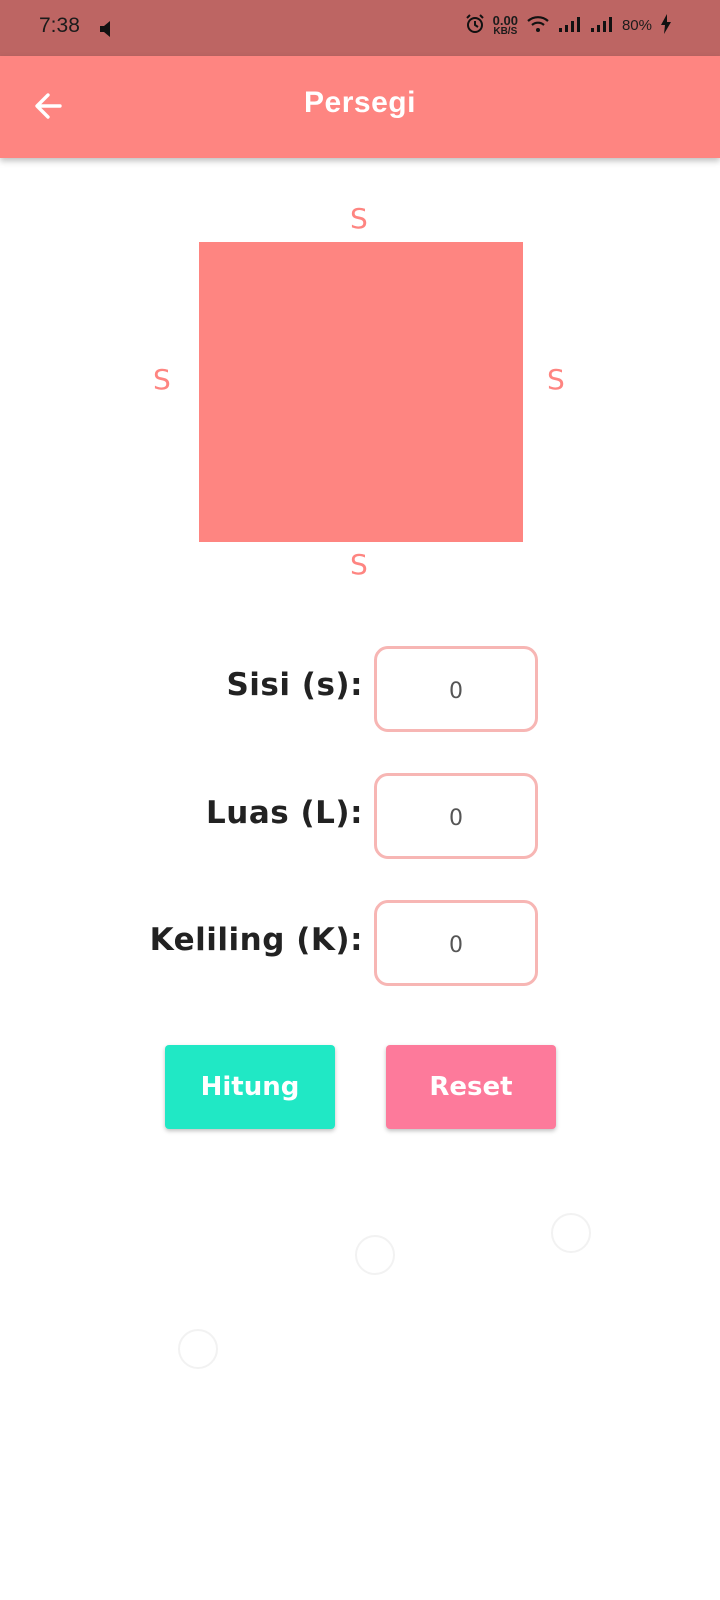 The image size is (720, 1600). What do you see at coordinates (505, 20) in the screenshot?
I see `net-speed-value: 0.00` at bounding box center [505, 20].